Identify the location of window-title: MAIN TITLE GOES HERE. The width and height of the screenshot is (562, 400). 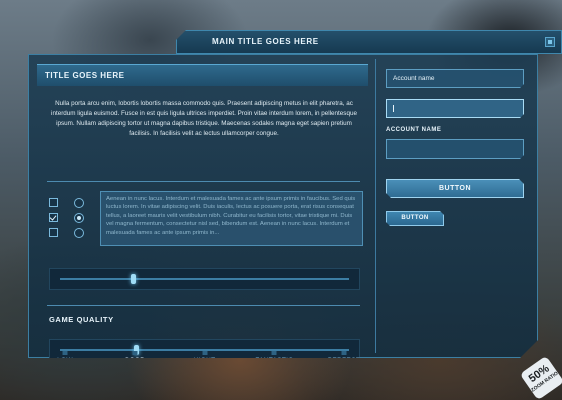
(265, 41).